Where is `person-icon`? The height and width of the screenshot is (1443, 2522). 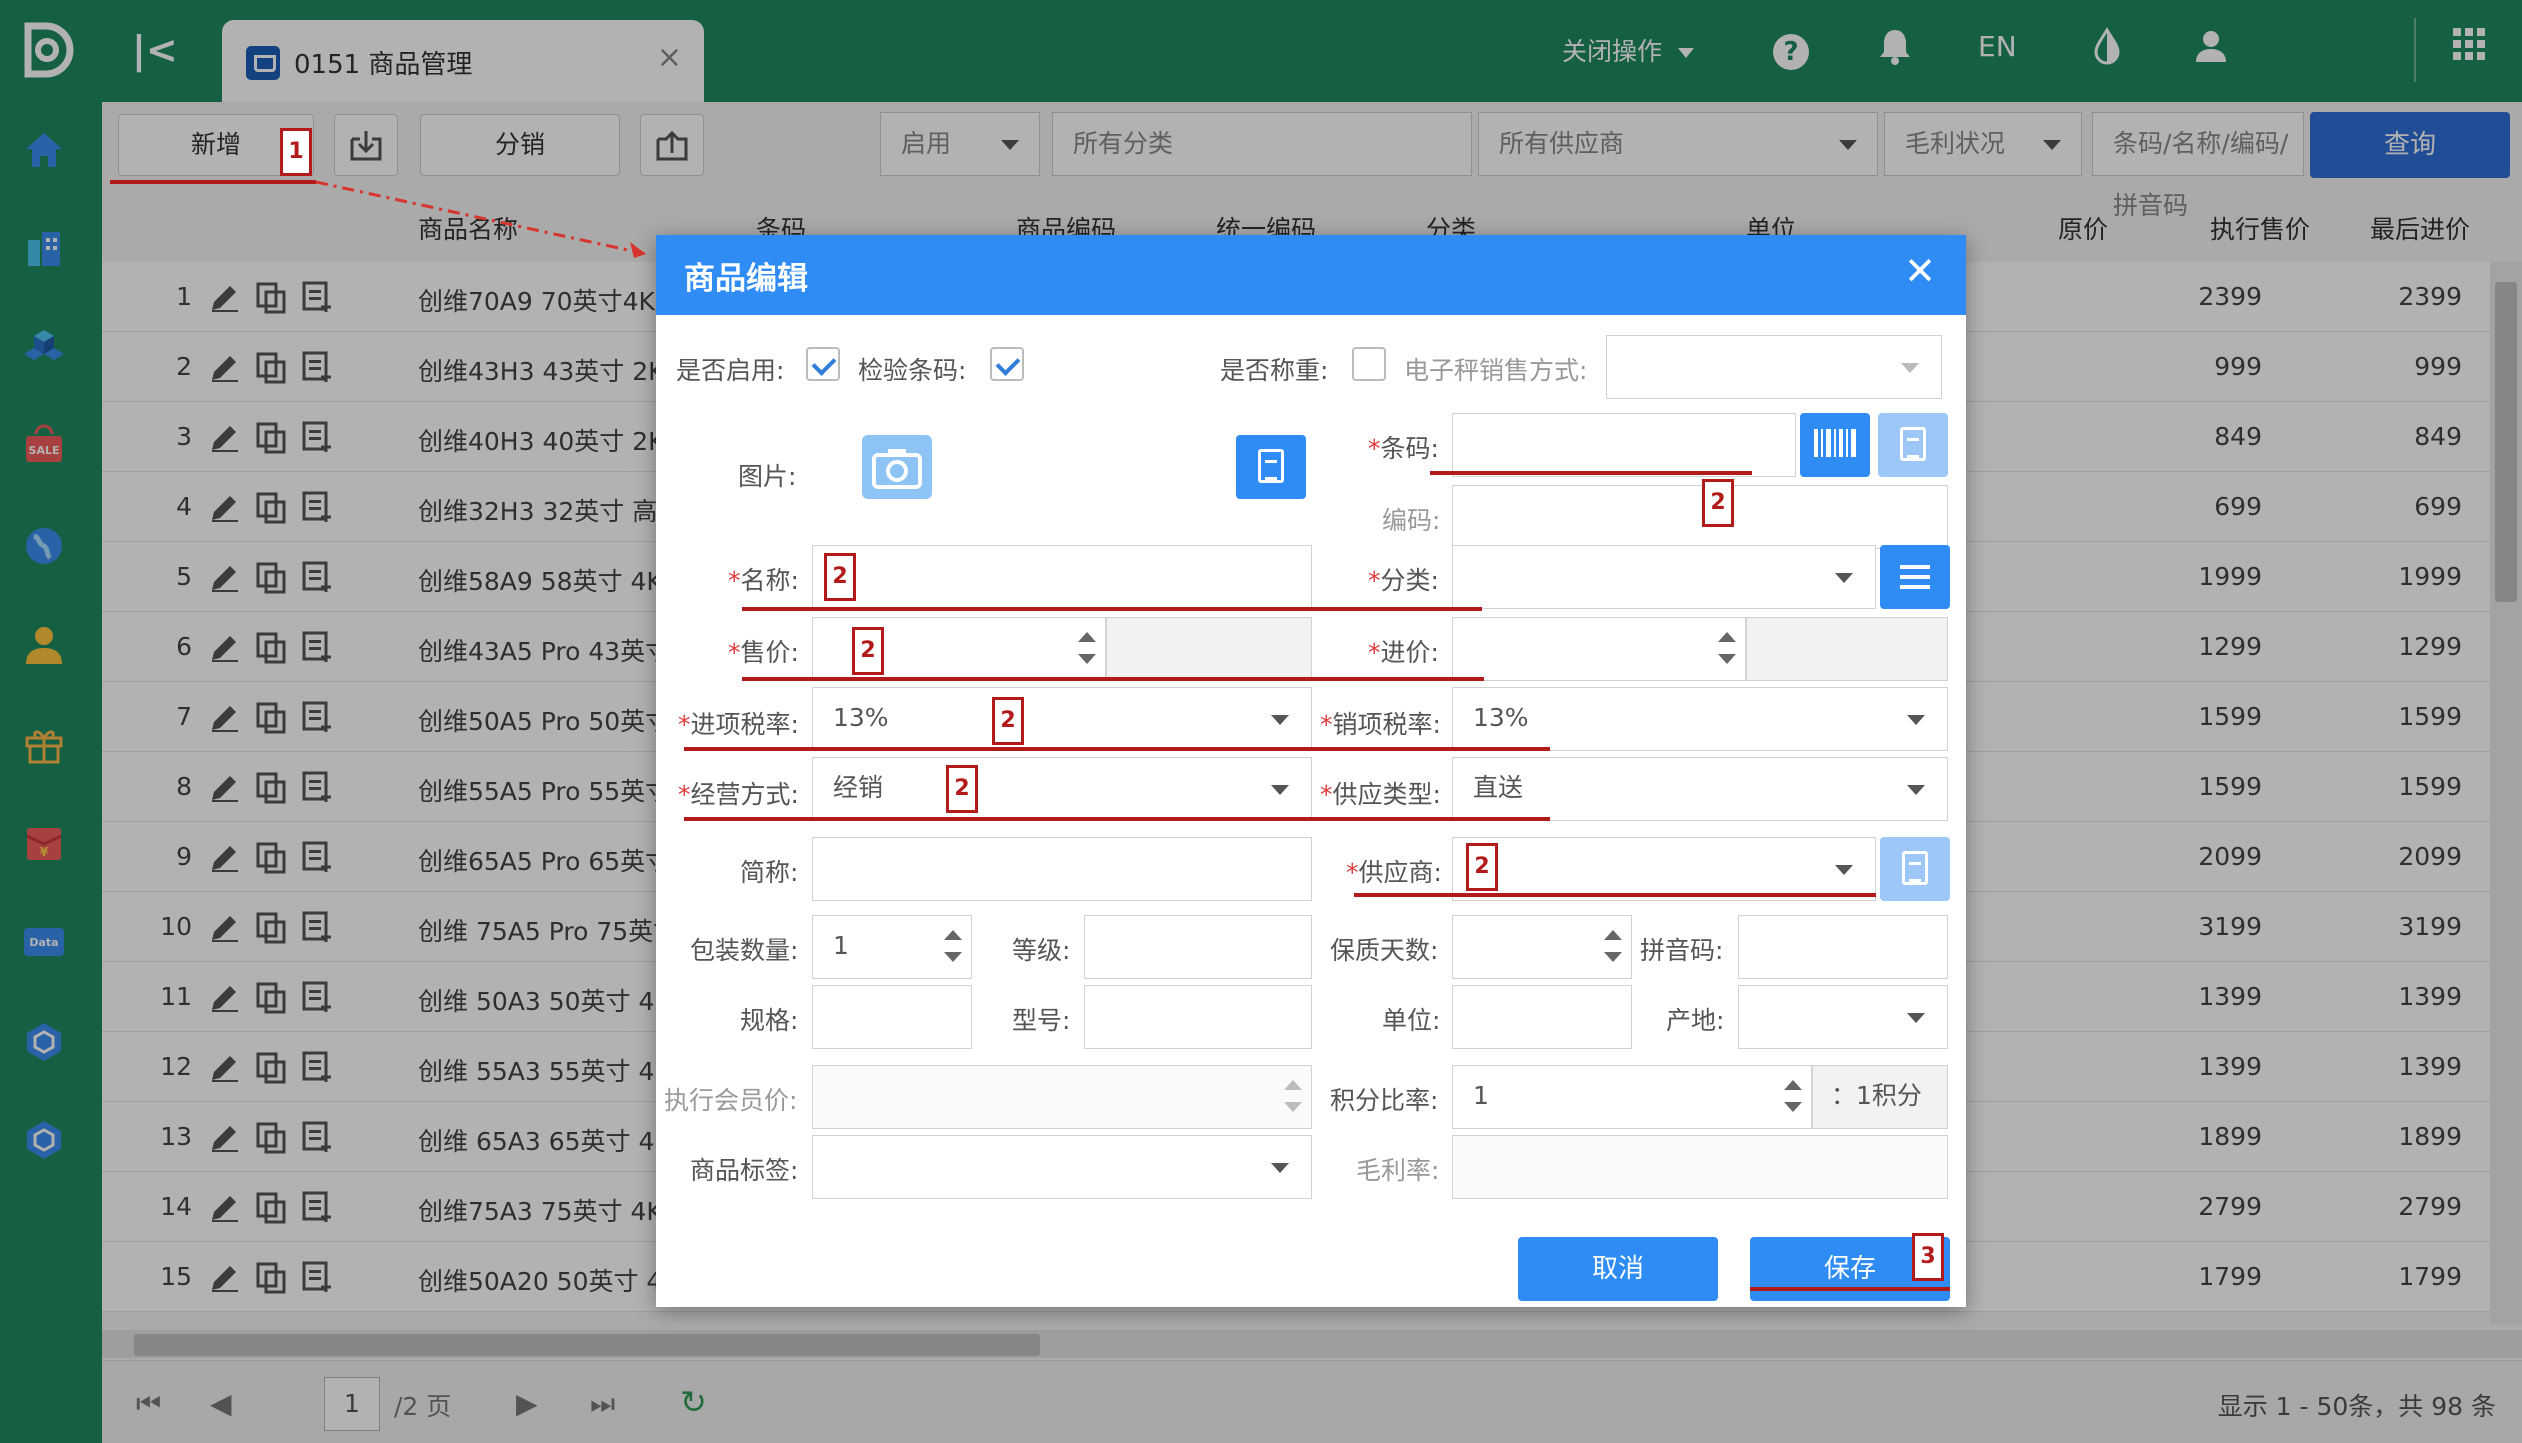 person-icon is located at coordinates (44, 644).